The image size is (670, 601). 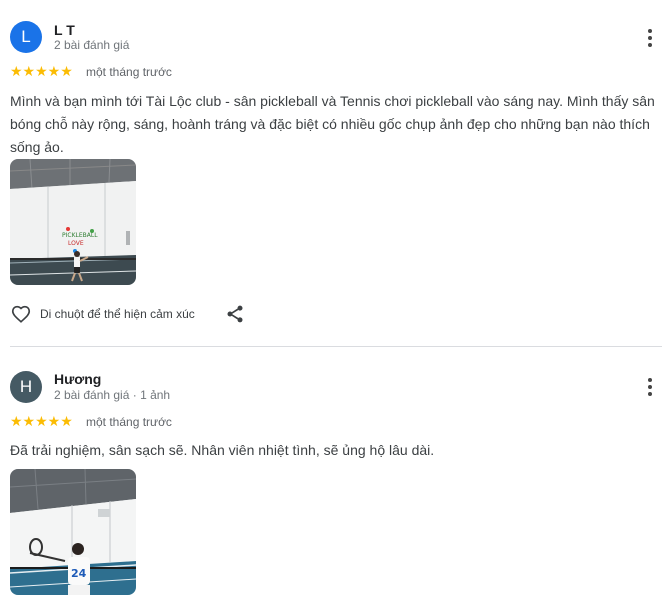 I want to click on reviewer-name: L T, so click(x=64, y=30).